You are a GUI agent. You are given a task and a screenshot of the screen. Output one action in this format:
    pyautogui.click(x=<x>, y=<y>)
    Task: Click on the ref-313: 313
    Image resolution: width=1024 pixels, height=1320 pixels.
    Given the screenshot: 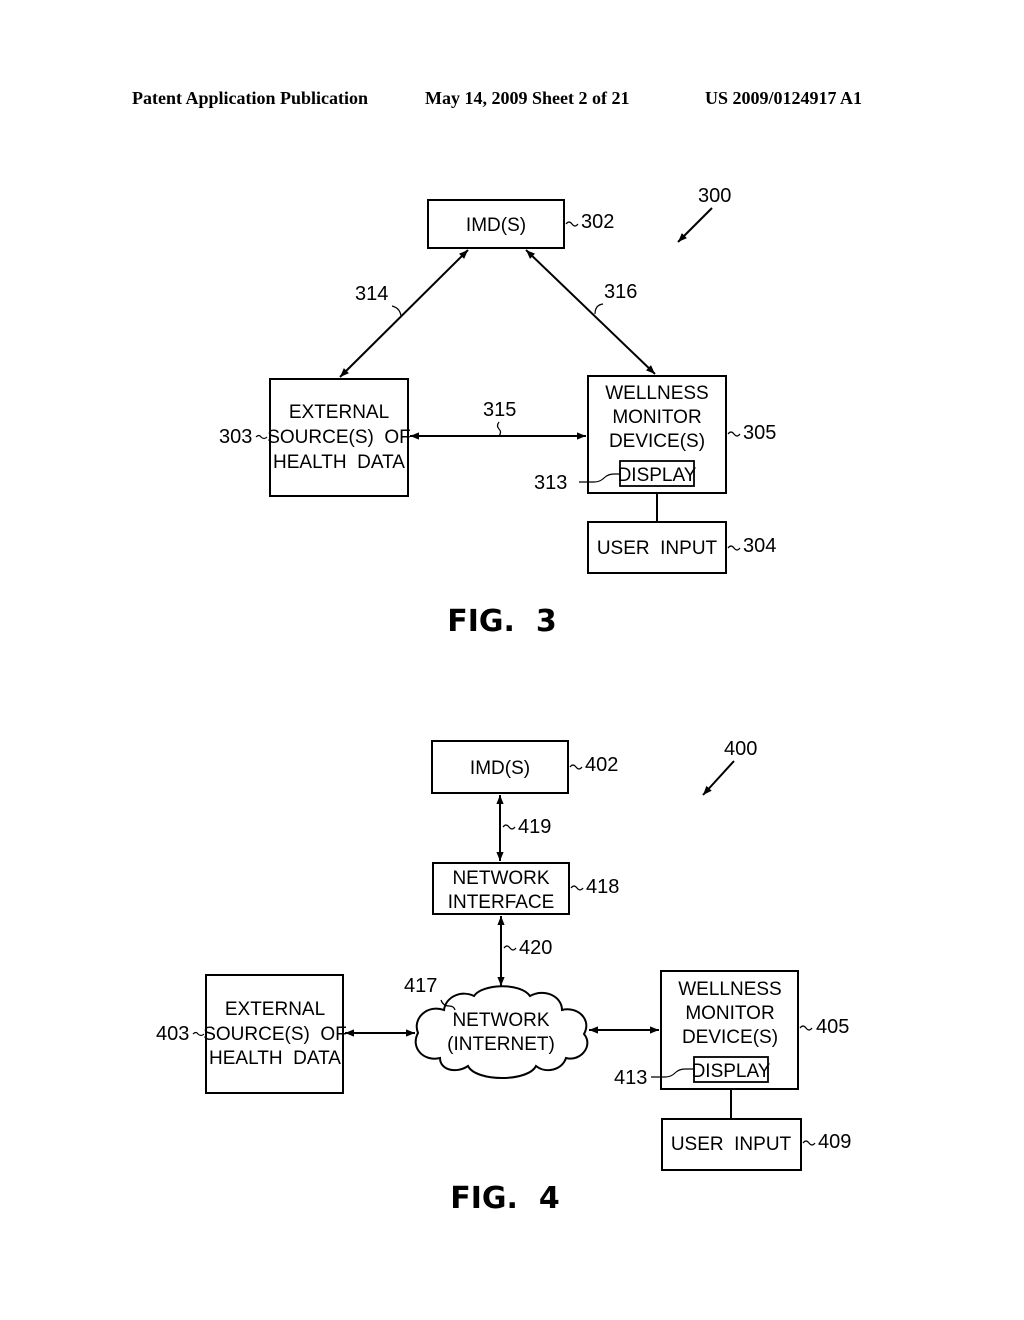 What is the action you would take?
    pyautogui.click(x=550, y=483)
    